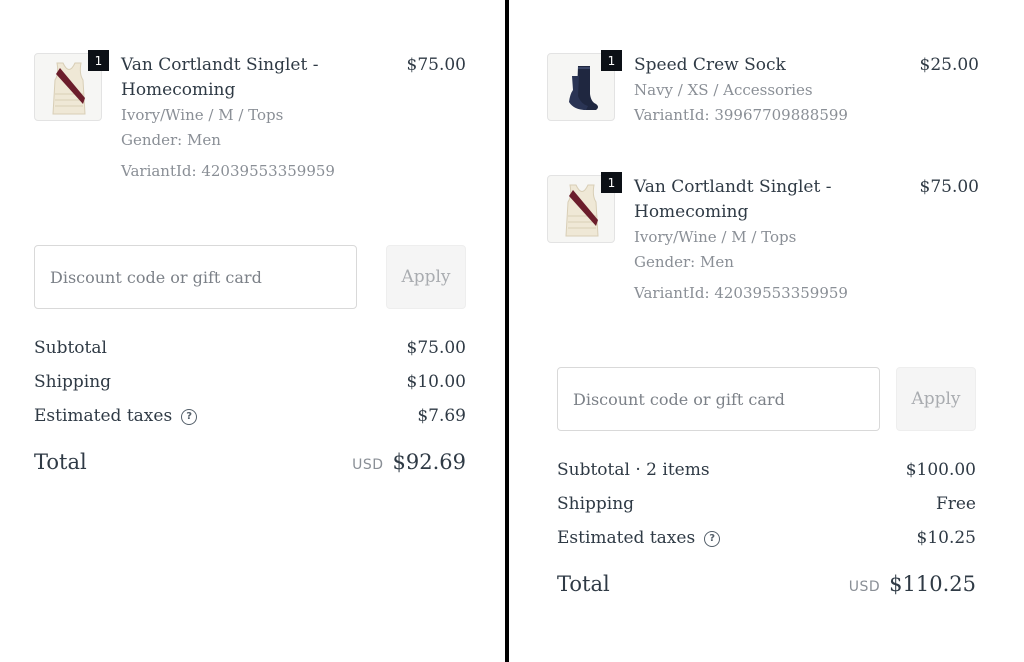 The width and height of the screenshot is (1024, 662). What do you see at coordinates (766, 589) in the screenshot?
I see `total-row: Total USD $110.25` at bounding box center [766, 589].